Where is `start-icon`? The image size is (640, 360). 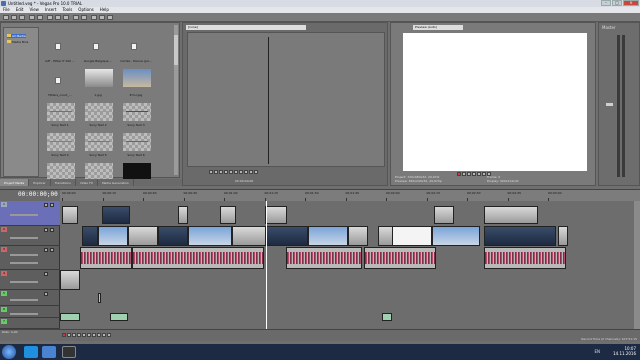 start-icon is located at coordinates (484, 174).